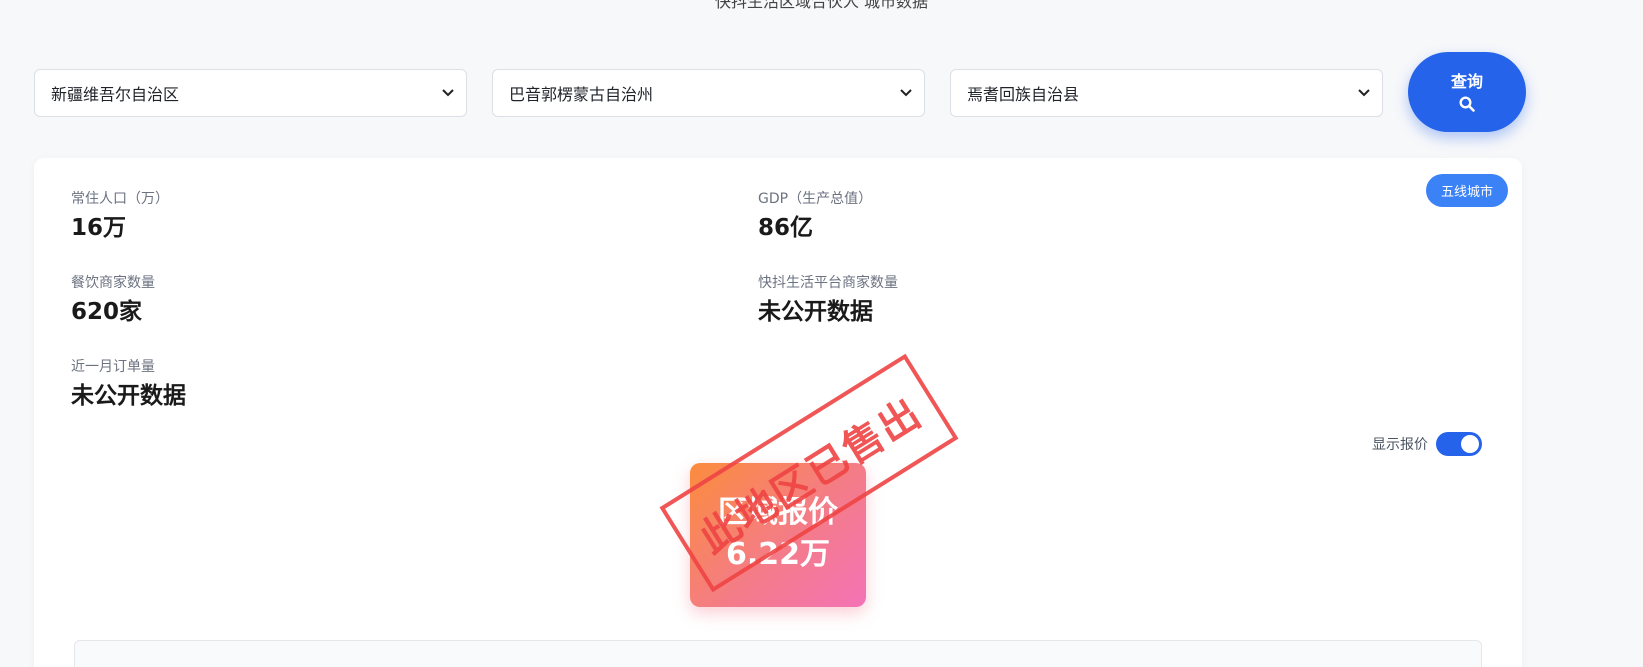 The height and width of the screenshot is (667, 1643). I want to click on show-price-toggle-row: 显示报价, so click(1427, 444).